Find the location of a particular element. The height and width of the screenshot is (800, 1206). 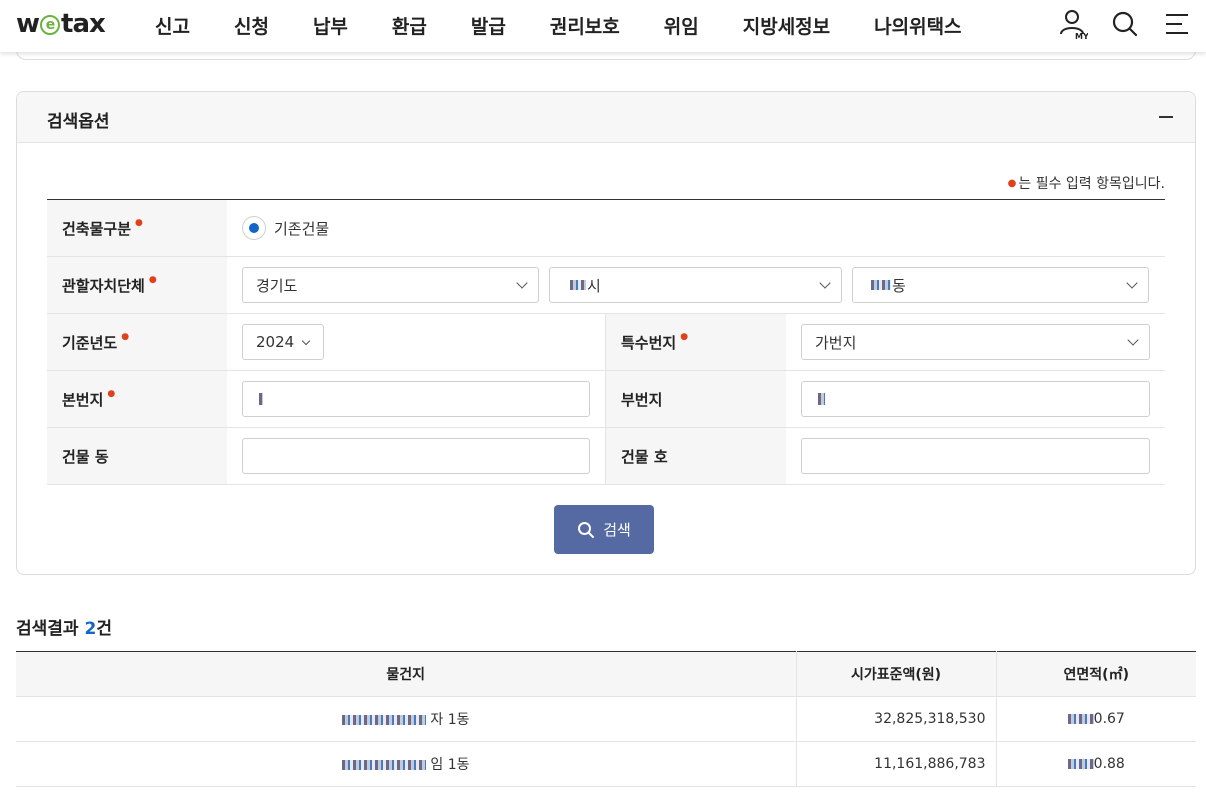

base-year-value: 2024 is located at coordinates (275, 342).